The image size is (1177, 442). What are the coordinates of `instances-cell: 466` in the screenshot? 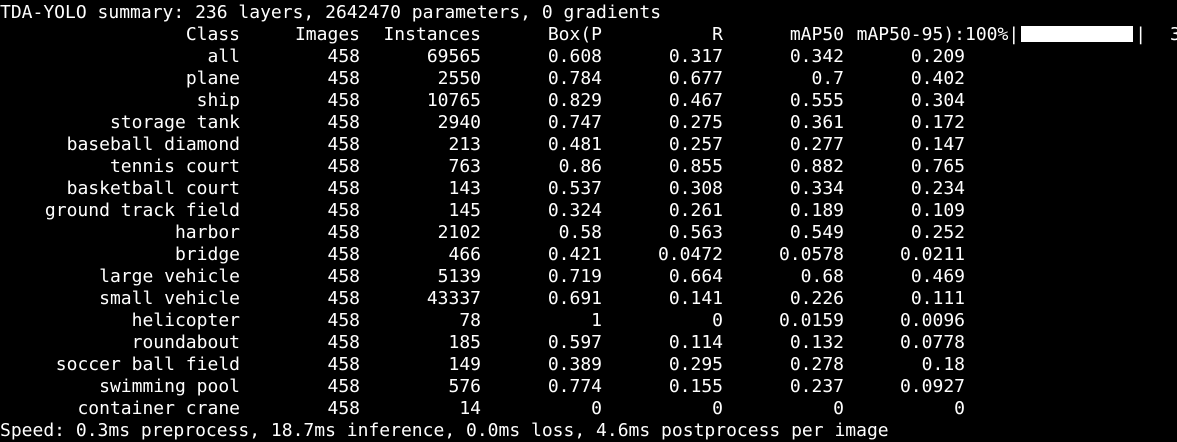 It's located at (464, 254).